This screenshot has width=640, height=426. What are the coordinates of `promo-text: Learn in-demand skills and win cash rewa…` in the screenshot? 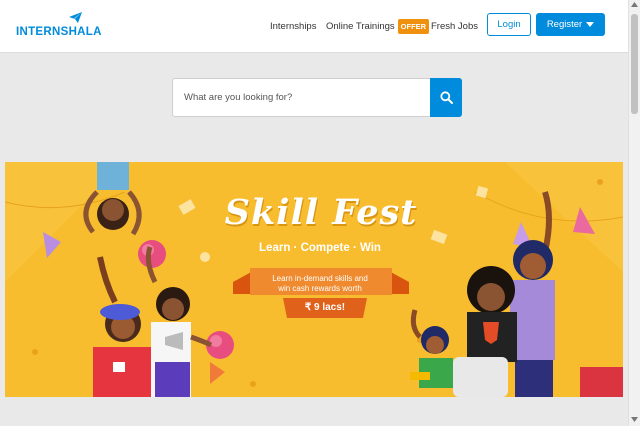 It's located at (320, 284).